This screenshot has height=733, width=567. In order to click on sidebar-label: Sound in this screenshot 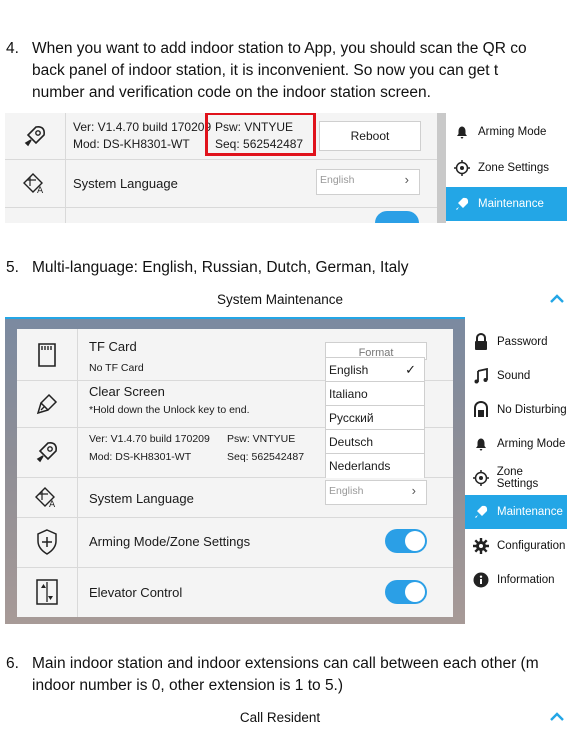, I will do `click(514, 376)`.